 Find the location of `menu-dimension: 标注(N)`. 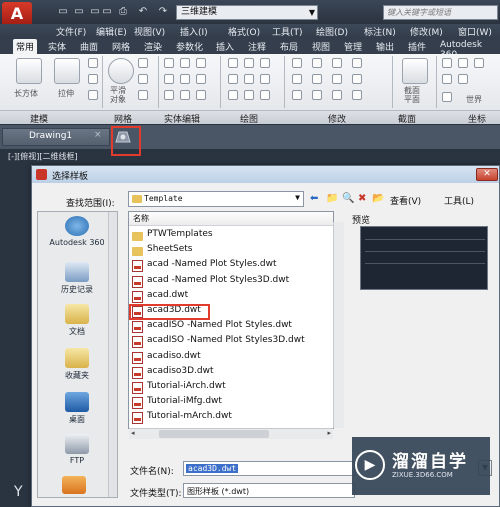

menu-dimension: 标注(N) is located at coordinates (380, 31).